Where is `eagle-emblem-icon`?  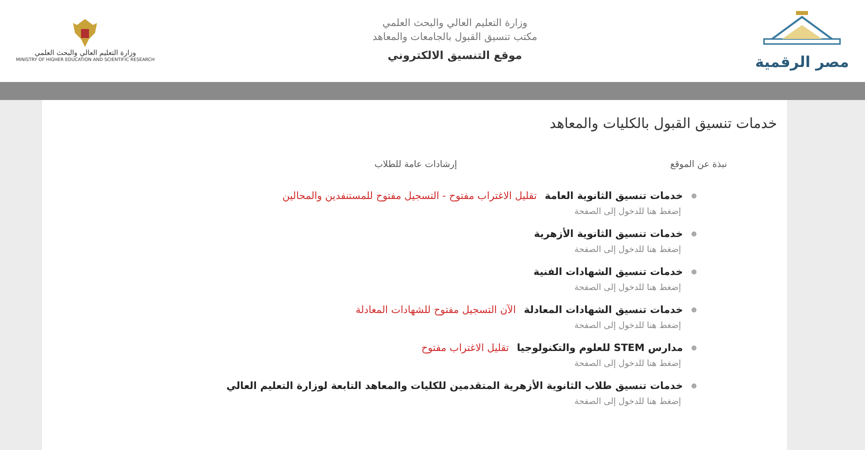
eagle-emblem-icon is located at coordinates (85, 33).